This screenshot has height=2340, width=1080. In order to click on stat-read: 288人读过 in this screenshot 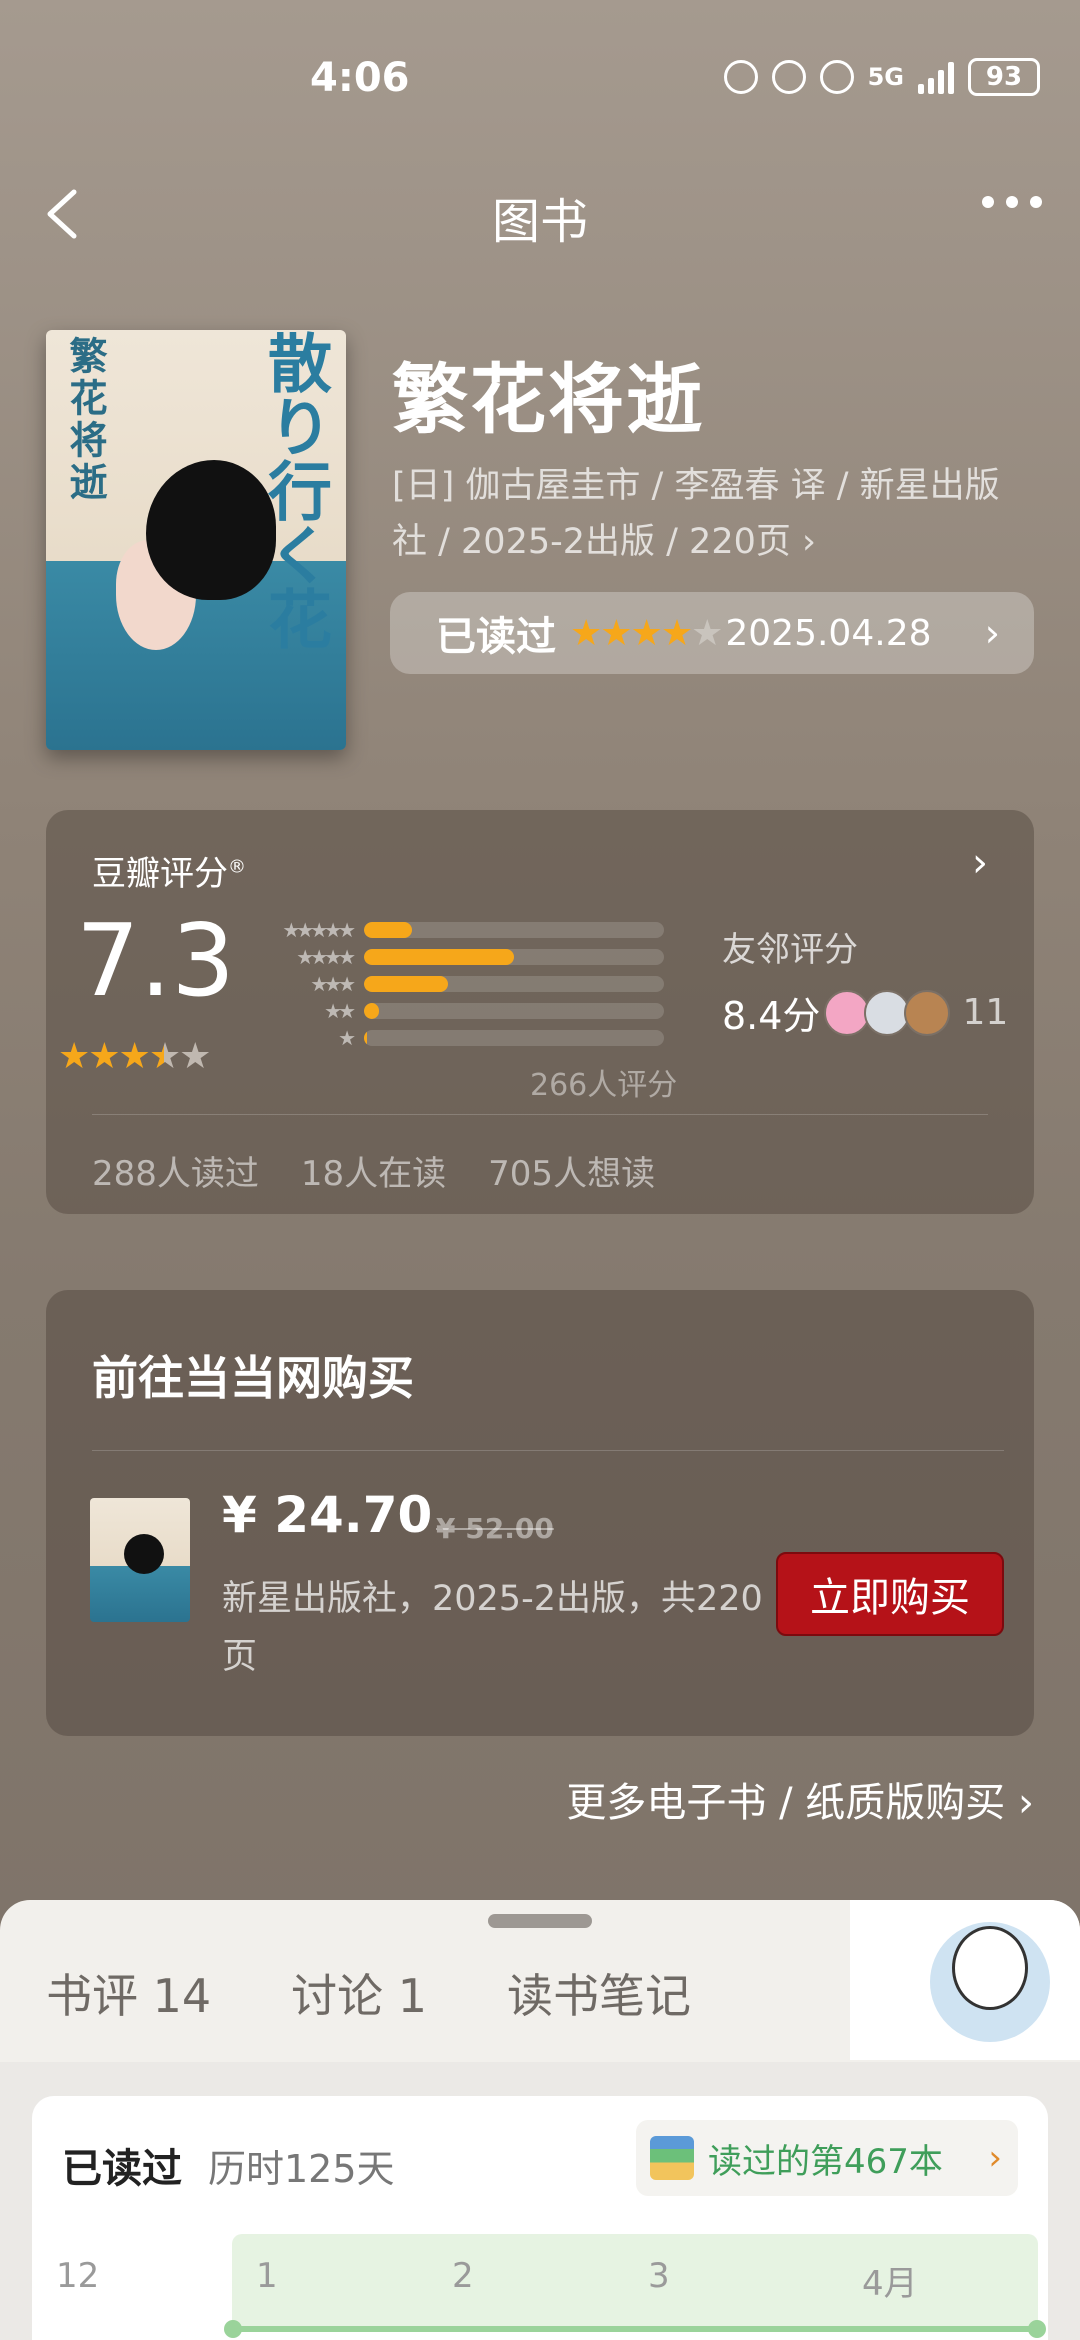, I will do `click(175, 1170)`.